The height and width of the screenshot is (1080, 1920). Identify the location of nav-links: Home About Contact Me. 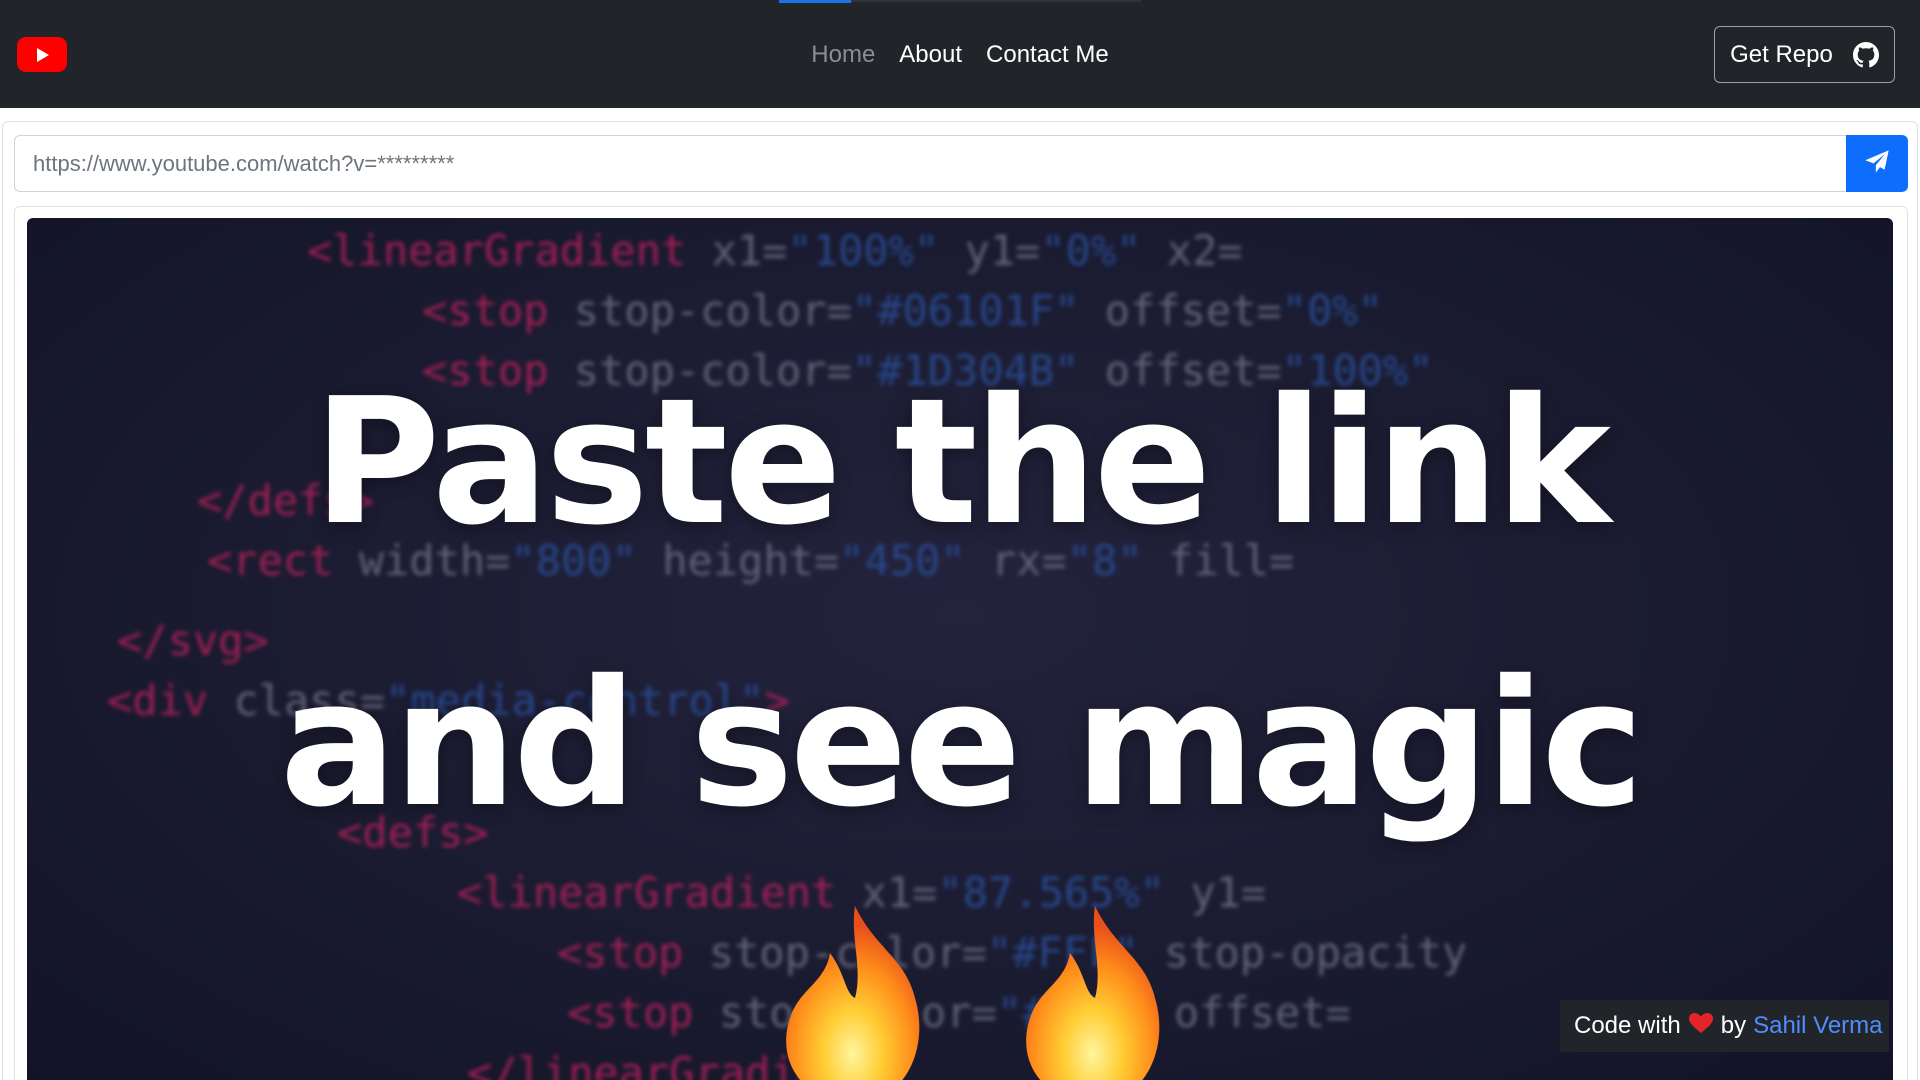
(960, 55).